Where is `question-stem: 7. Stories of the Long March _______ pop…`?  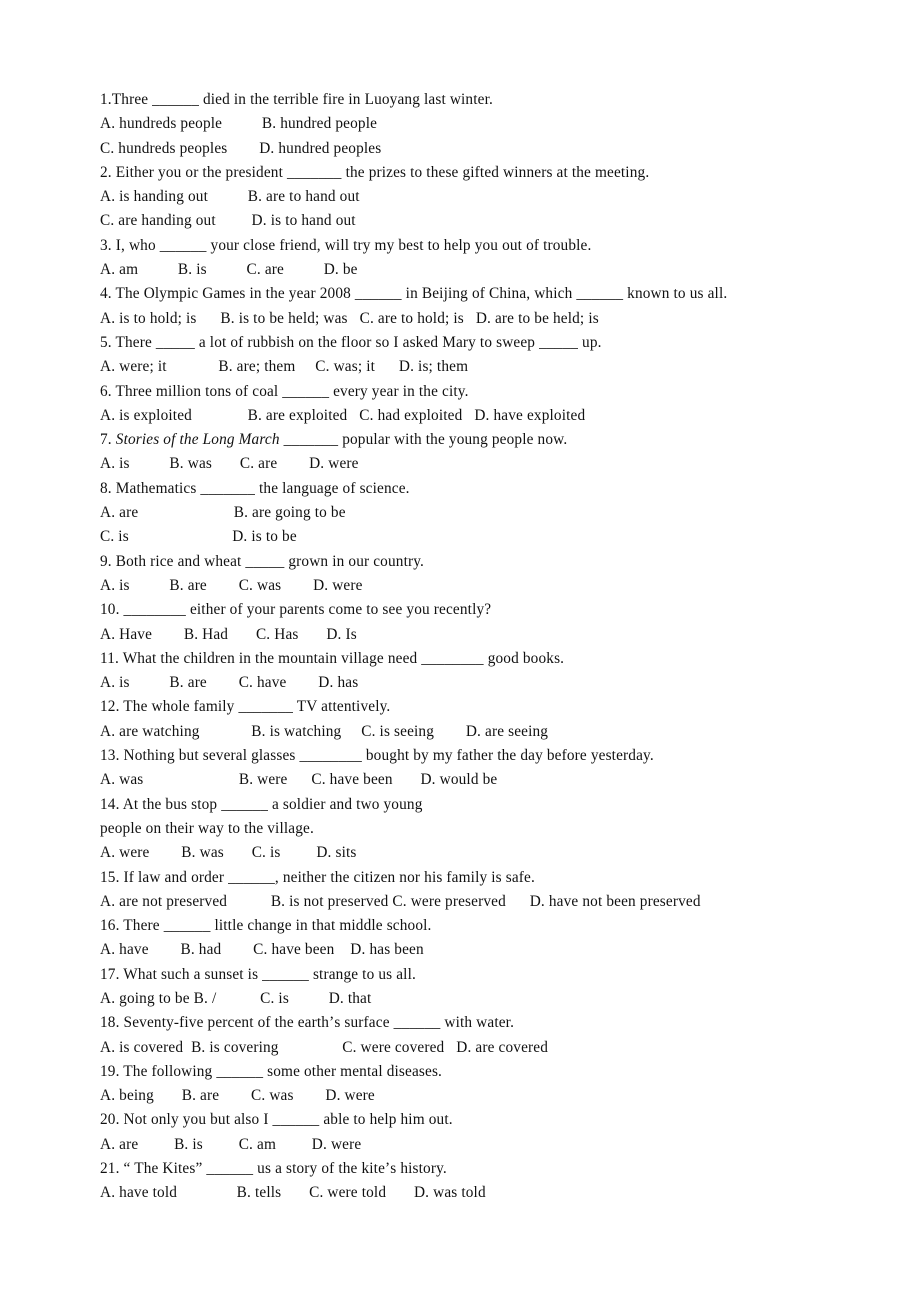 question-stem: 7. Stories of the Long March _______ pop… is located at coordinates (495, 440).